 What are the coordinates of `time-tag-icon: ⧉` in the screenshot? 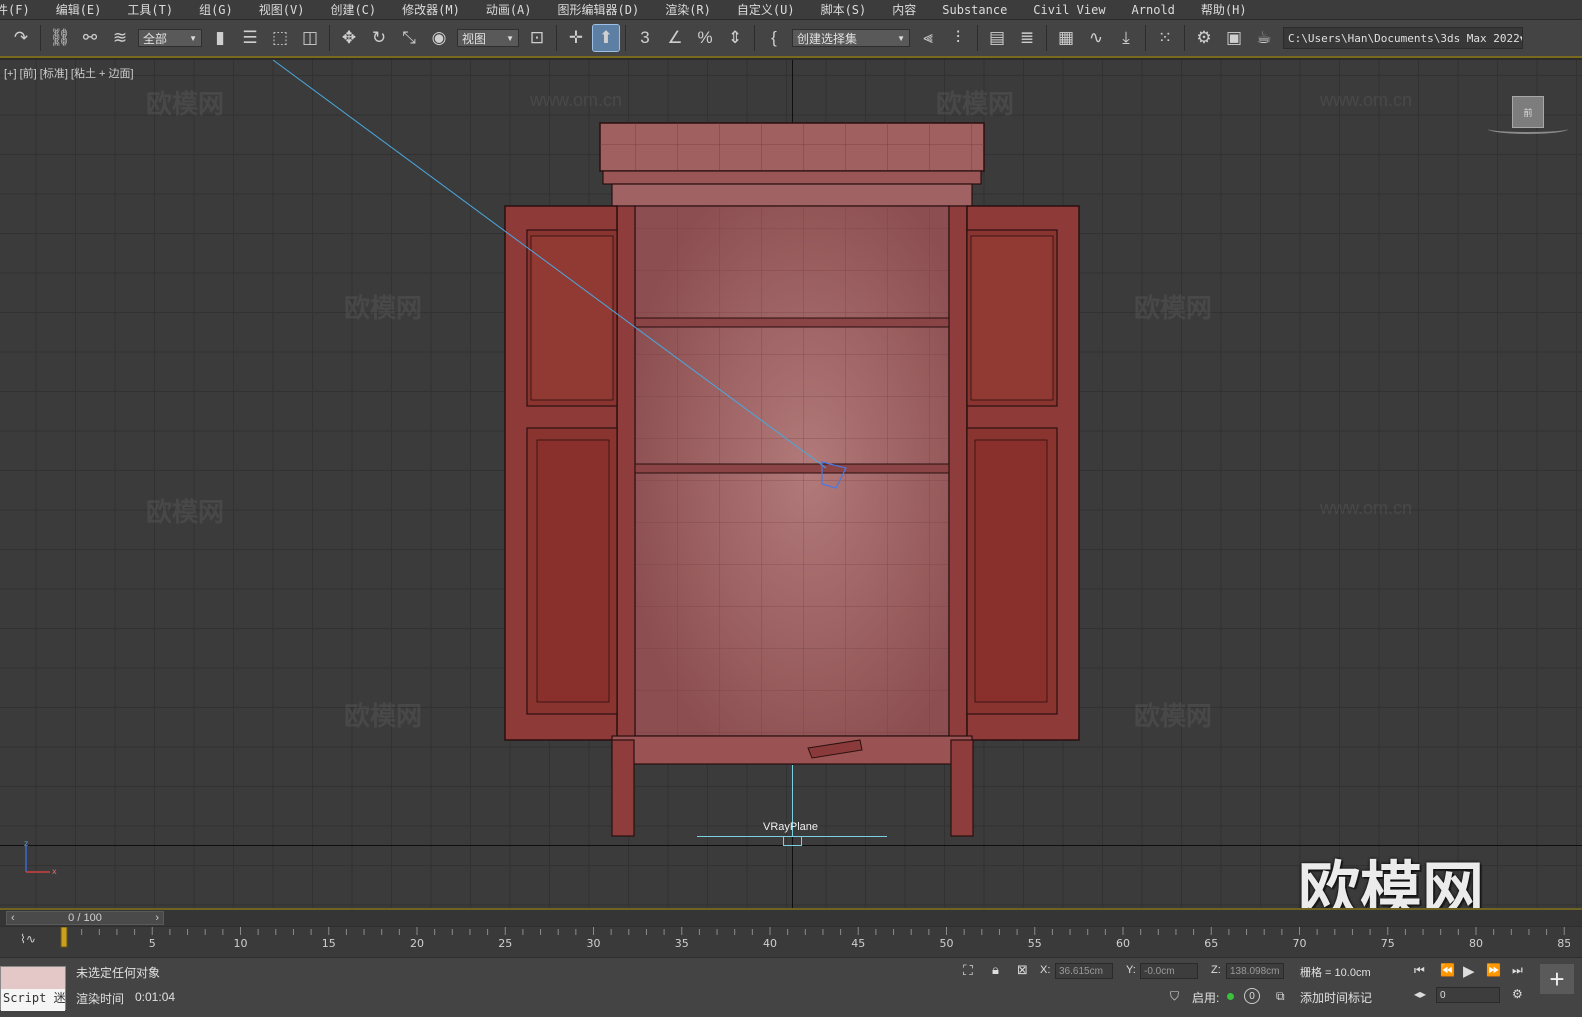 It's located at (1280, 996).